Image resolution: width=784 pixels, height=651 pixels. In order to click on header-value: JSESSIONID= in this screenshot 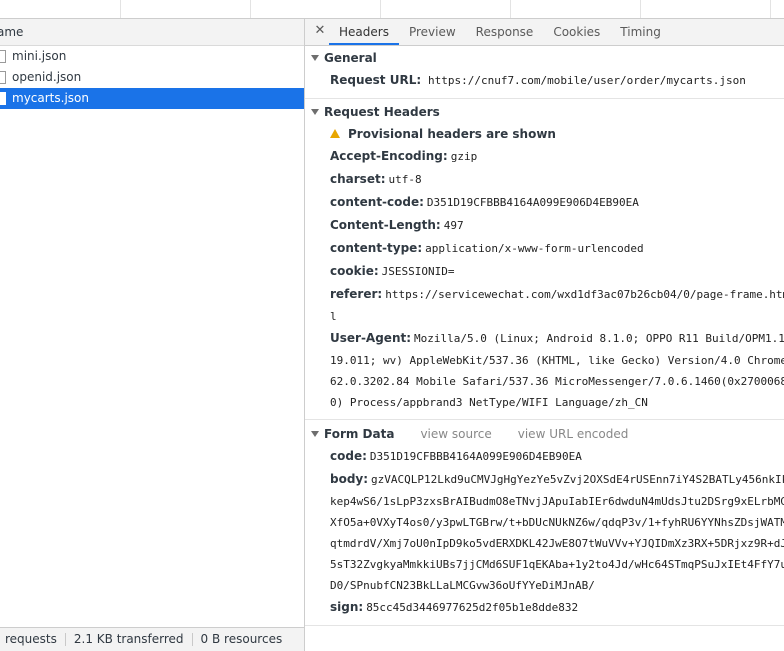, I will do `click(418, 271)`.